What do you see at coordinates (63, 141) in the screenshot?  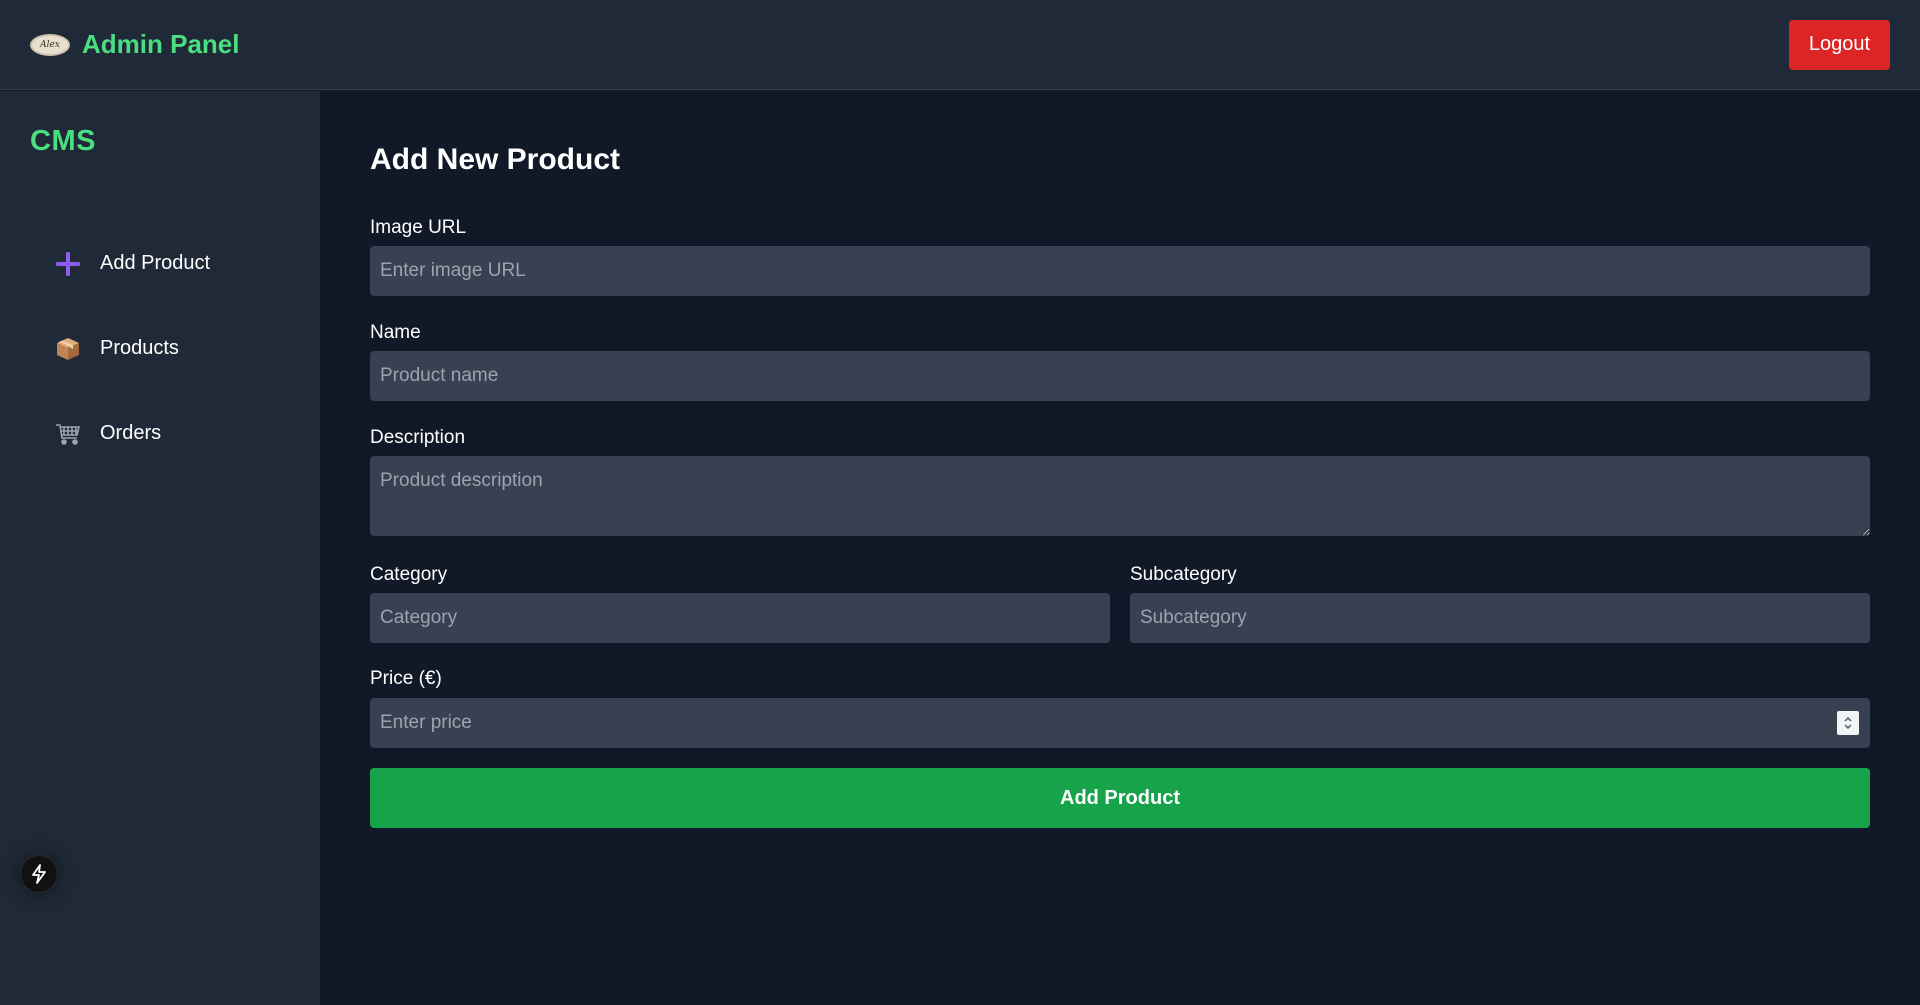 I see `sidebar-title: CMS` at bounding box center [63, 141].